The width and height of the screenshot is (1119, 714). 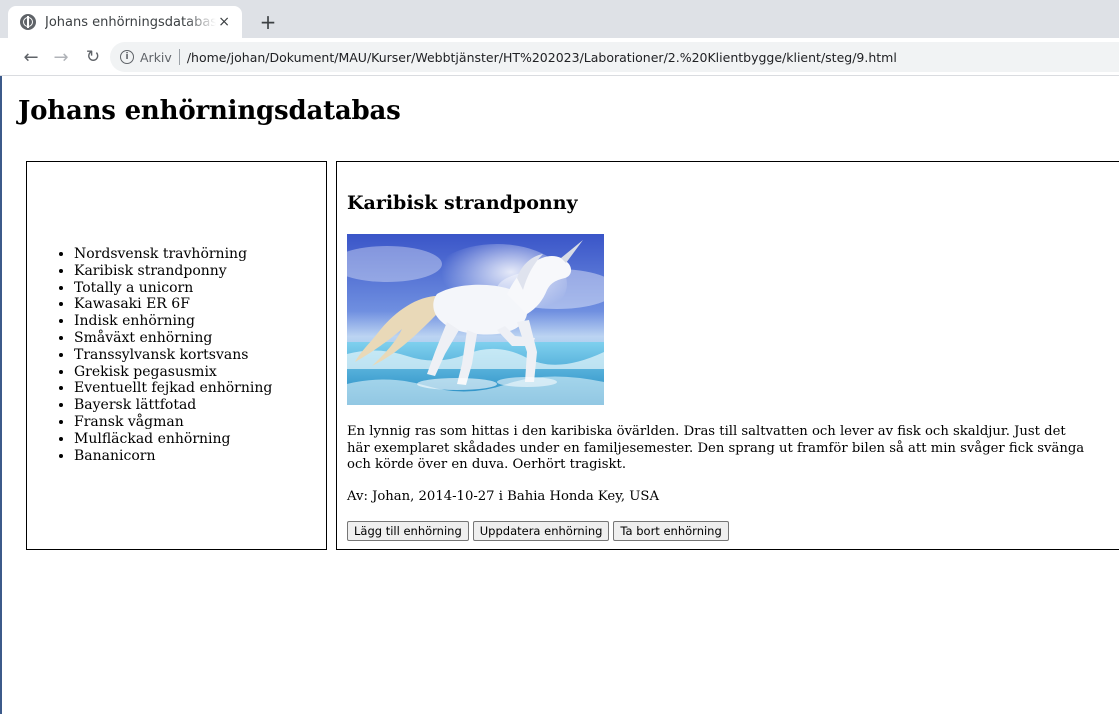 What do you see at coordinates (541, 531) in the screenshot?
I see `update-unicorn-button: Uppdatera enhörning` at bounding box center [541, 531].